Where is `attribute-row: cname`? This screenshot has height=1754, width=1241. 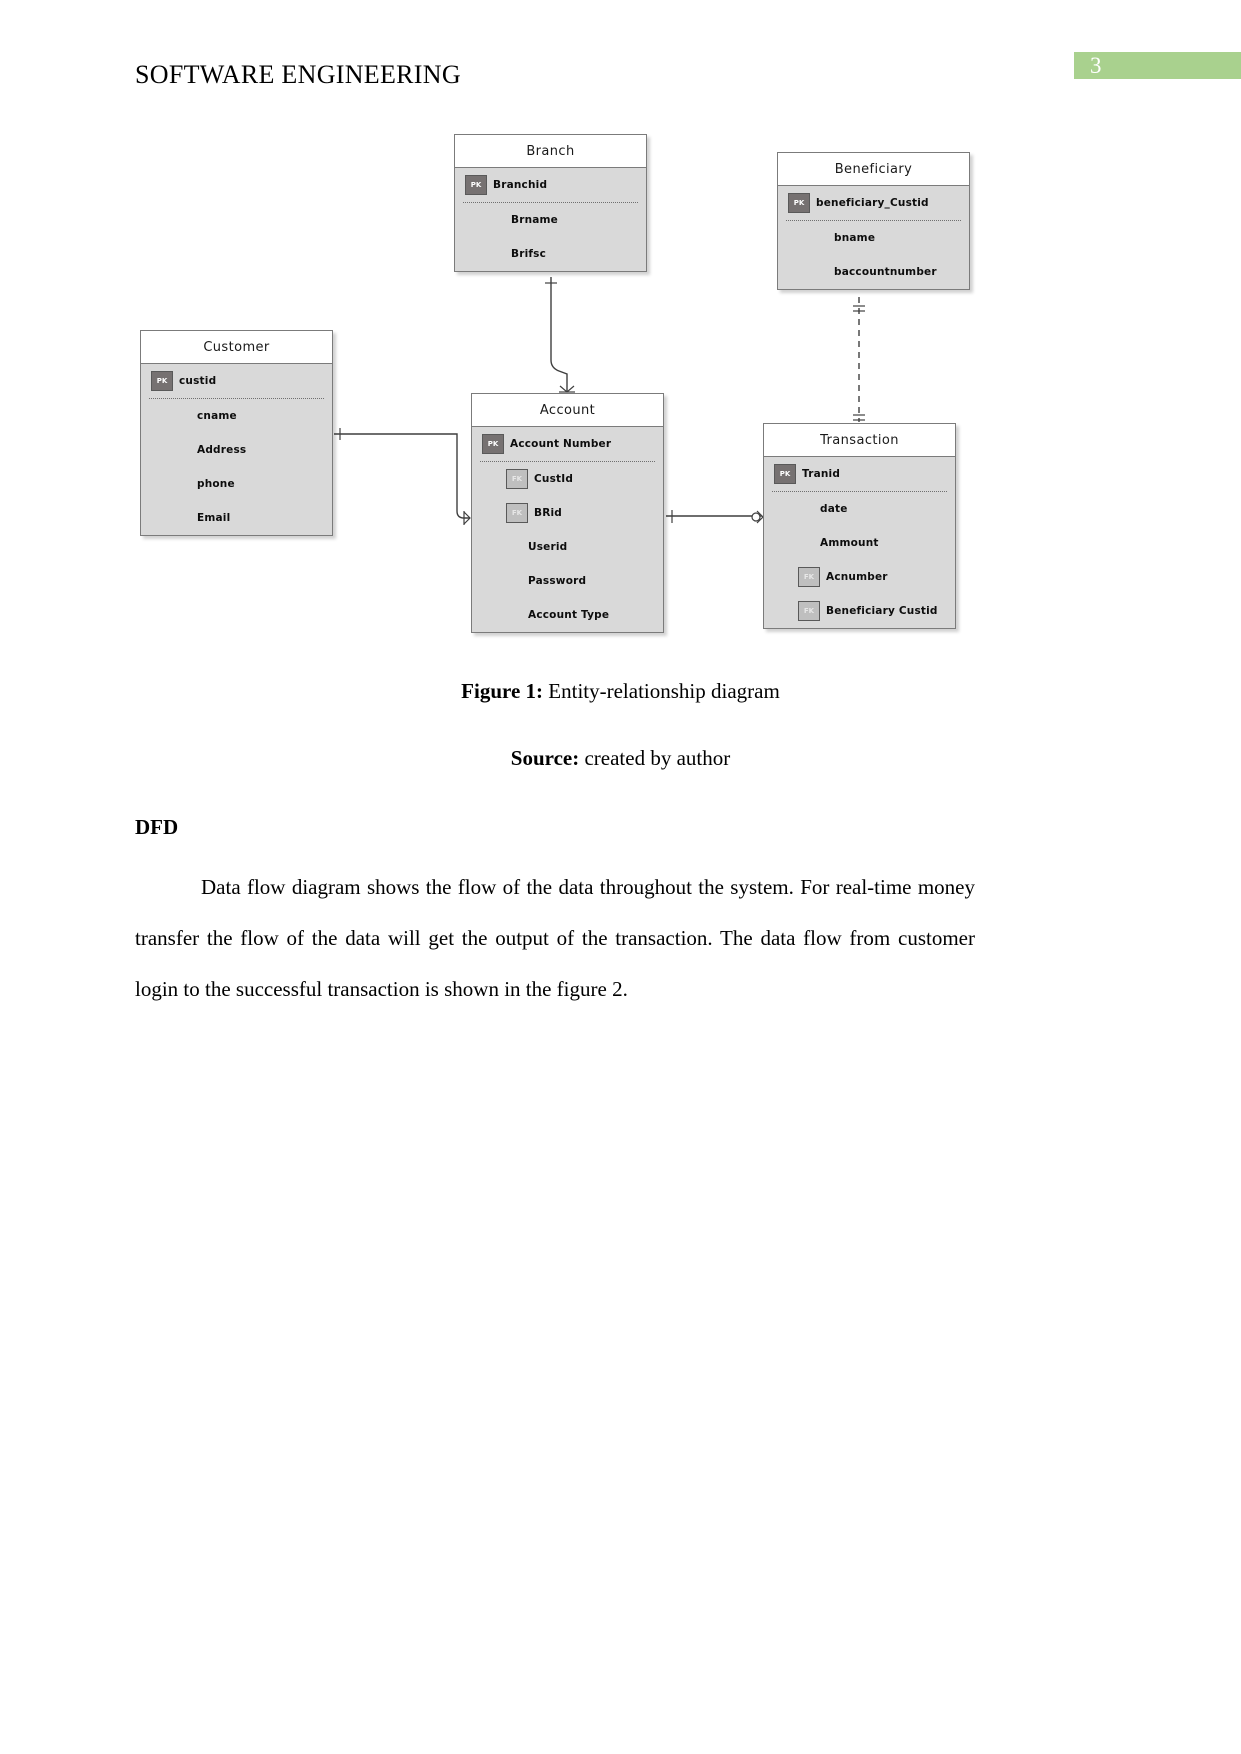
attribute-row: cname is located at coordinates (236, 416).